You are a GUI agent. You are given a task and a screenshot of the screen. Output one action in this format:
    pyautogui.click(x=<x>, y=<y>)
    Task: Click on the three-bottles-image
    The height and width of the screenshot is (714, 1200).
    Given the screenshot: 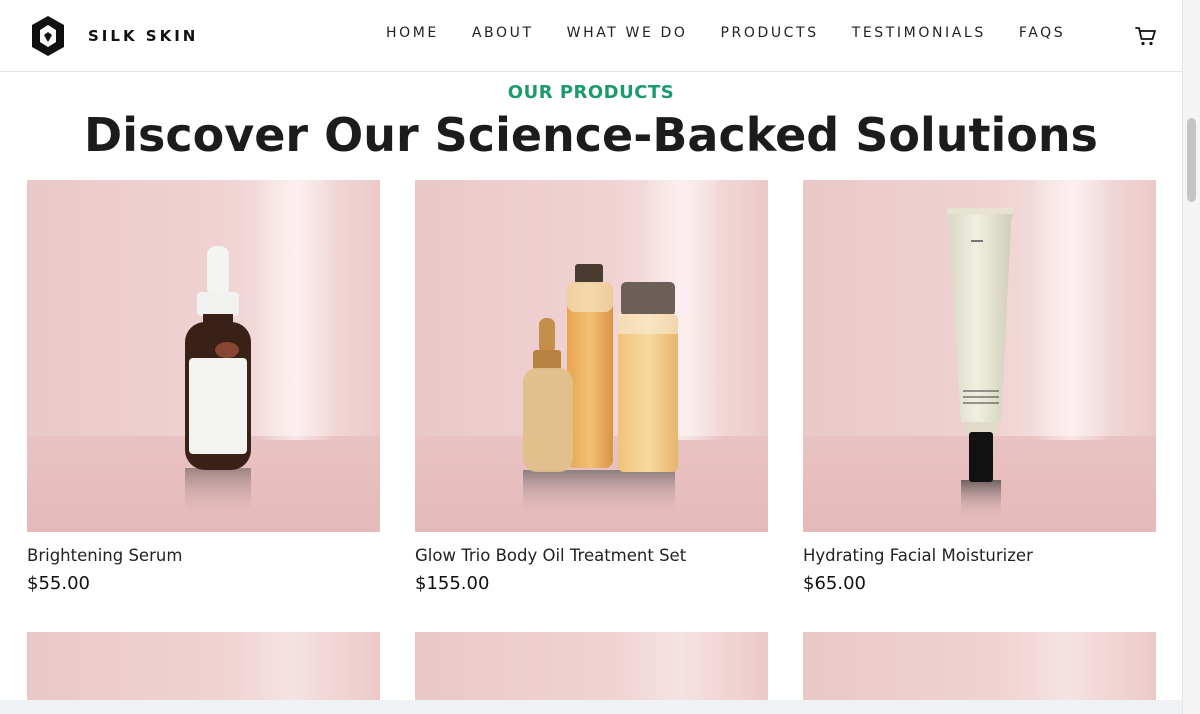 What is the action you would take?
    pyautogui.click(x=600, y=390)
    